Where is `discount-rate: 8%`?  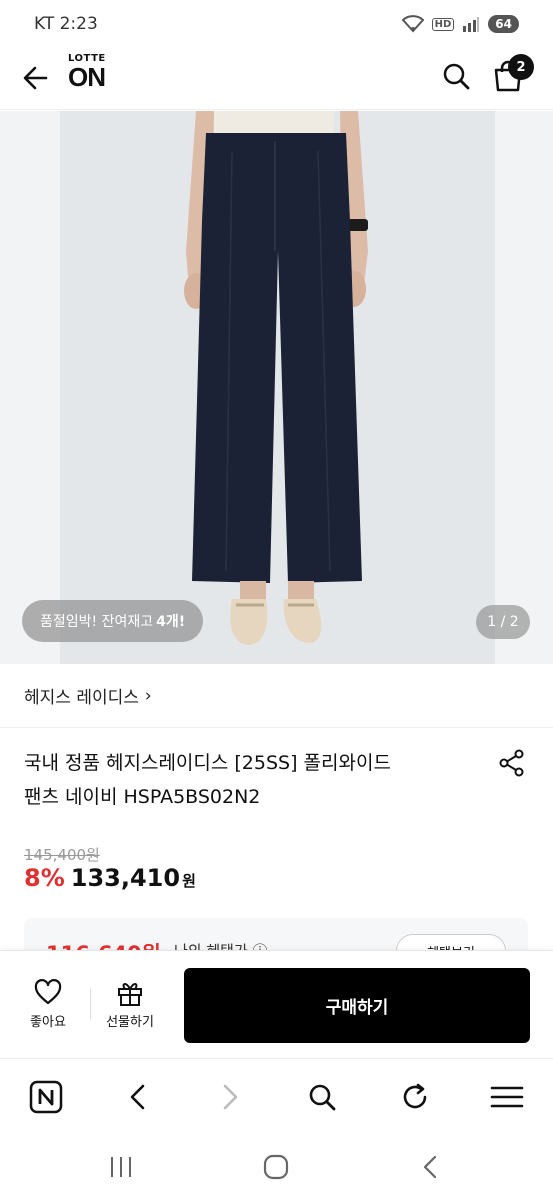
discount-rate: 8% is located at coordinates (44, 878).